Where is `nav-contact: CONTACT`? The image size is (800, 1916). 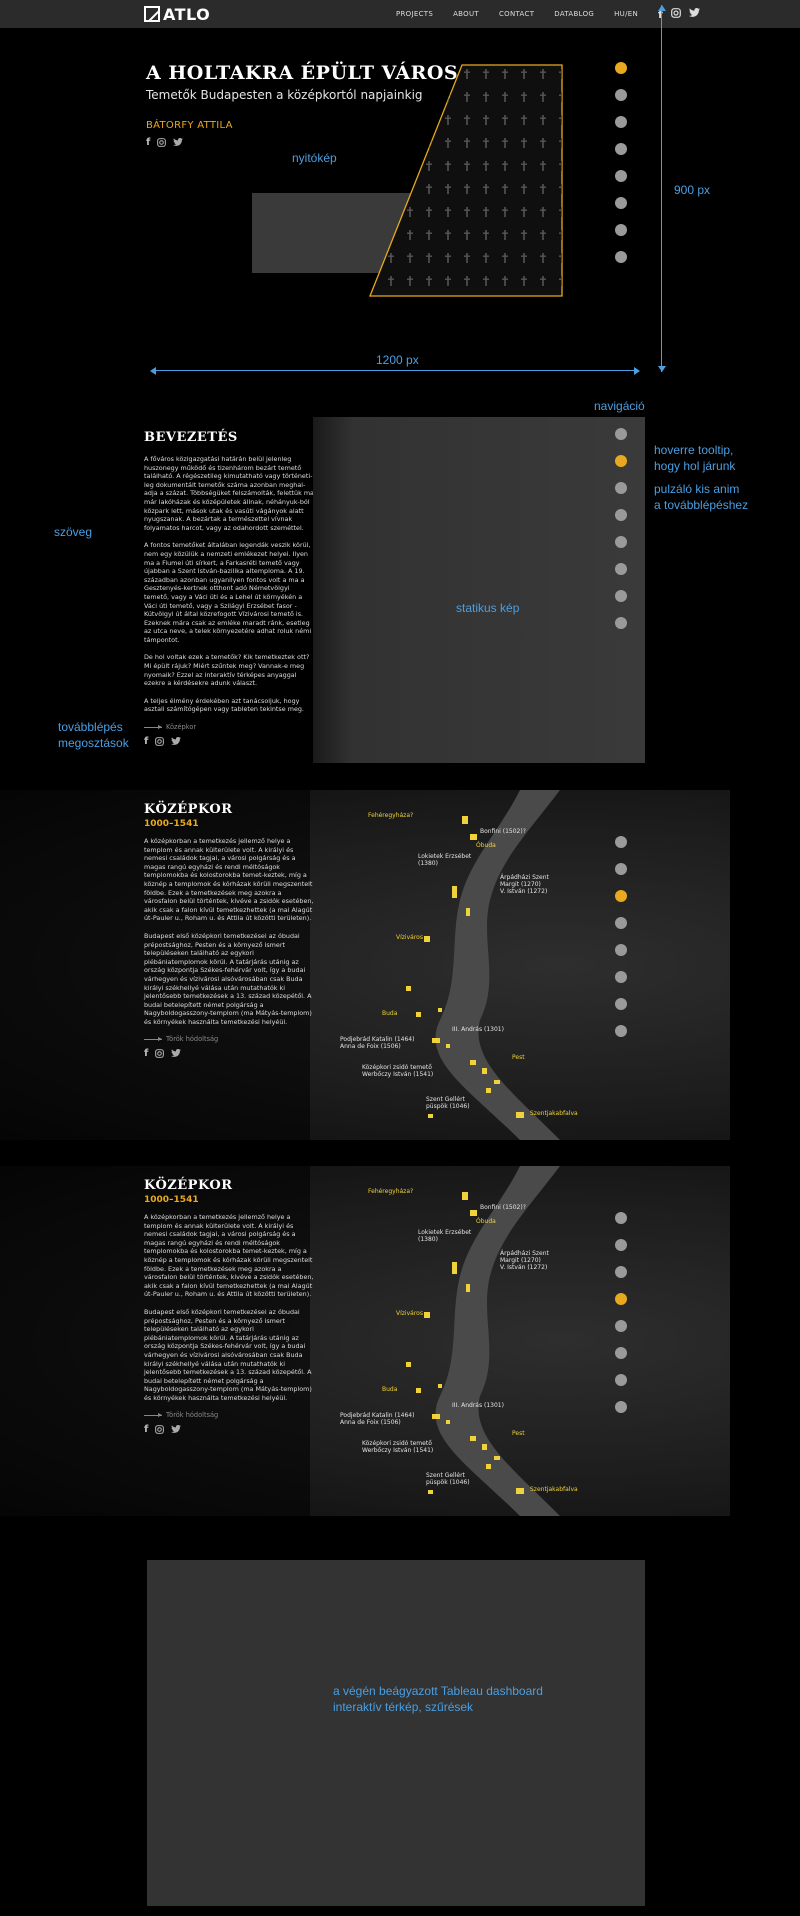
nav-contact: CONTACT is located at coordinates (516, 14).